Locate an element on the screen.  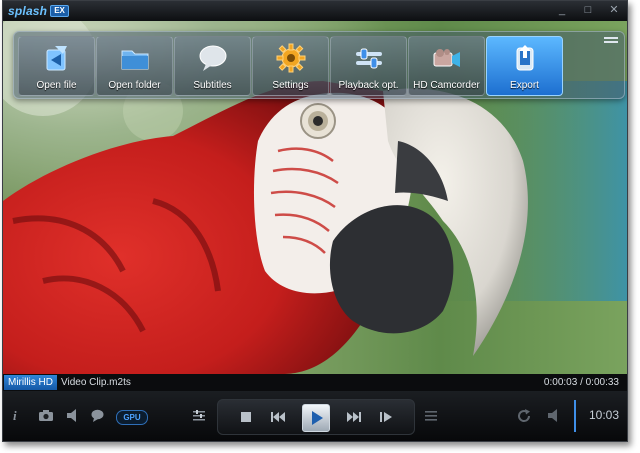
settings-button: Settings is located at coordinates (290, 66).